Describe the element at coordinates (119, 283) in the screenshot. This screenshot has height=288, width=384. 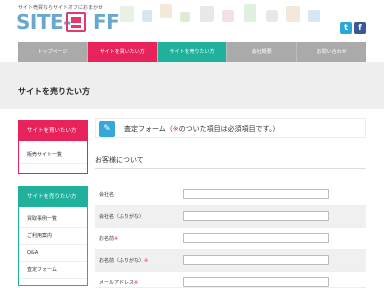
I see `field-label-email: メールアドレス※` at that location.